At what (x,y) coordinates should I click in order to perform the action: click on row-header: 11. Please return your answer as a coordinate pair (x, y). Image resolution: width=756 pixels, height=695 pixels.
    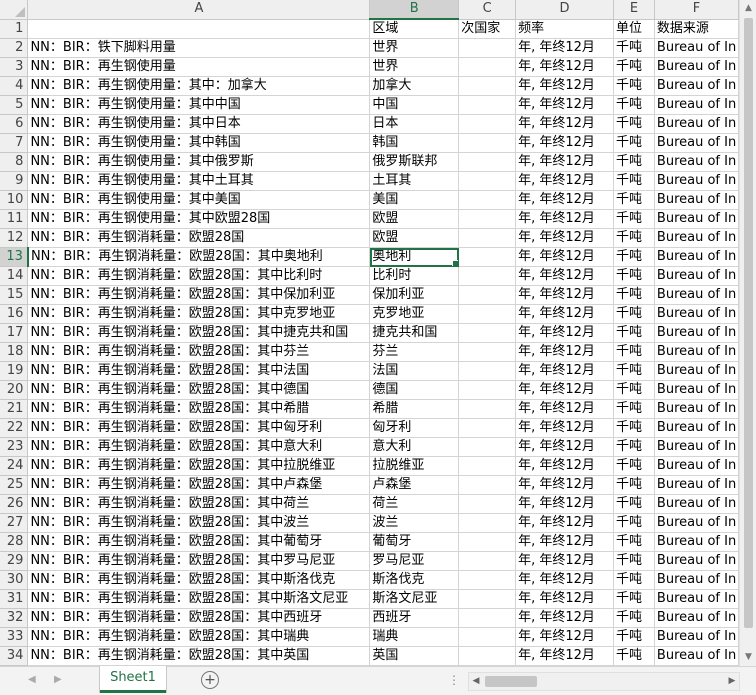
    Looking at the image, I should click on (14, 219).